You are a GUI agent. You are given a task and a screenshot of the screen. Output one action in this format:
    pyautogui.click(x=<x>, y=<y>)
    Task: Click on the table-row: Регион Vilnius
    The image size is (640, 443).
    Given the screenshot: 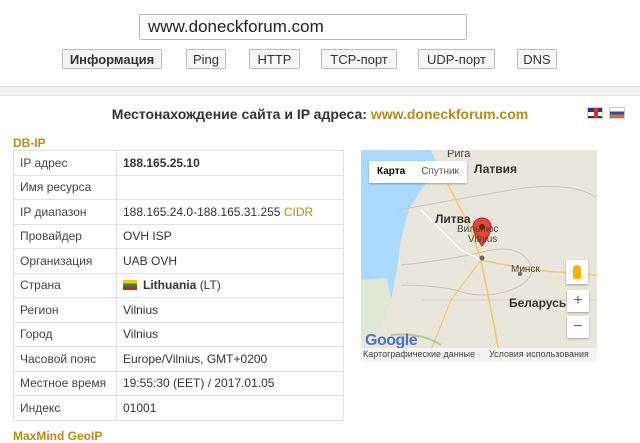 What is the action you would take?
    pyautogui.click(x=178, y=310)
    